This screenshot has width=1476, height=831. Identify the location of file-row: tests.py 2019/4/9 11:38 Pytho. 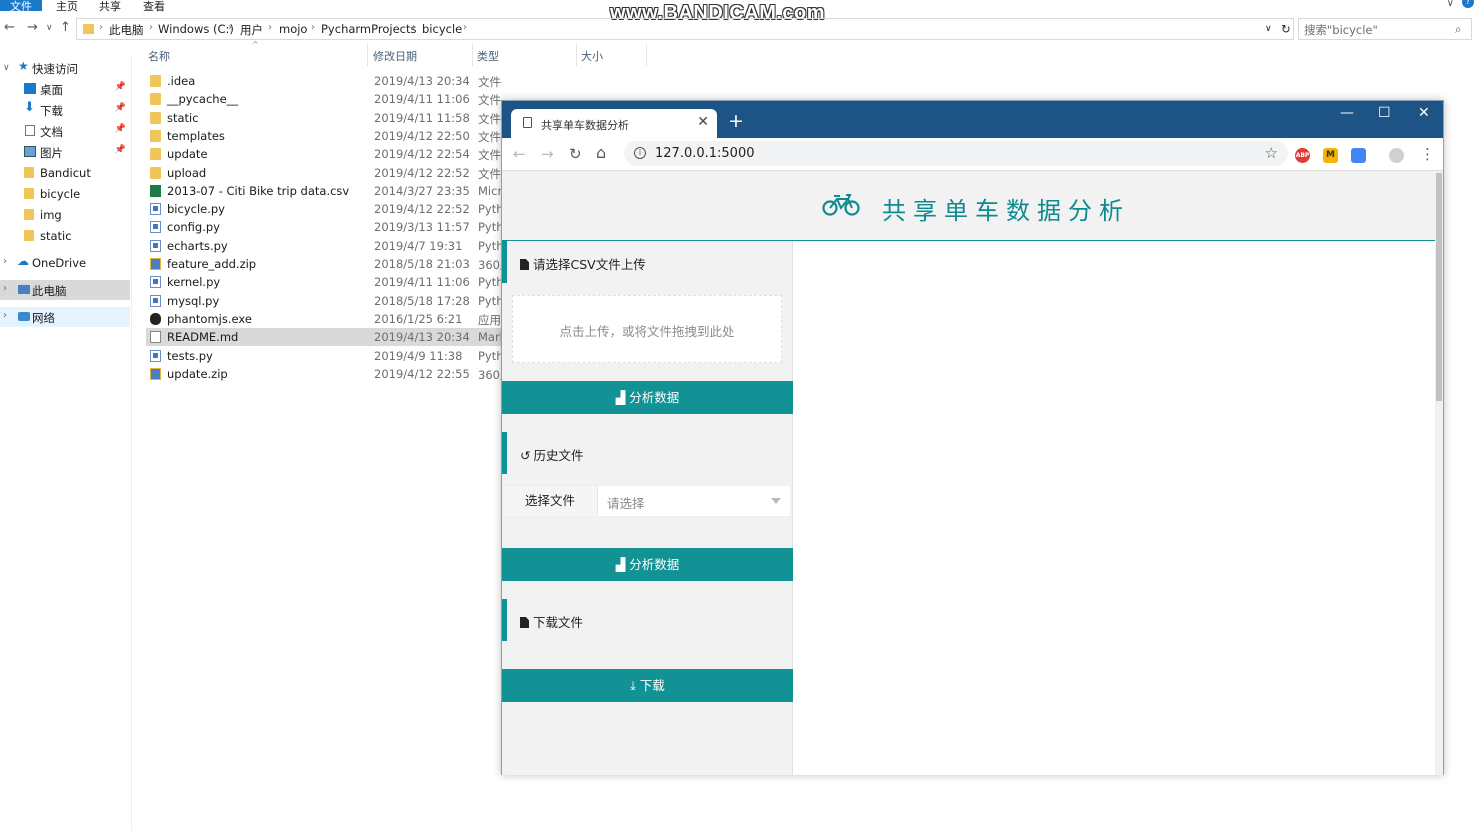
(324, 356).